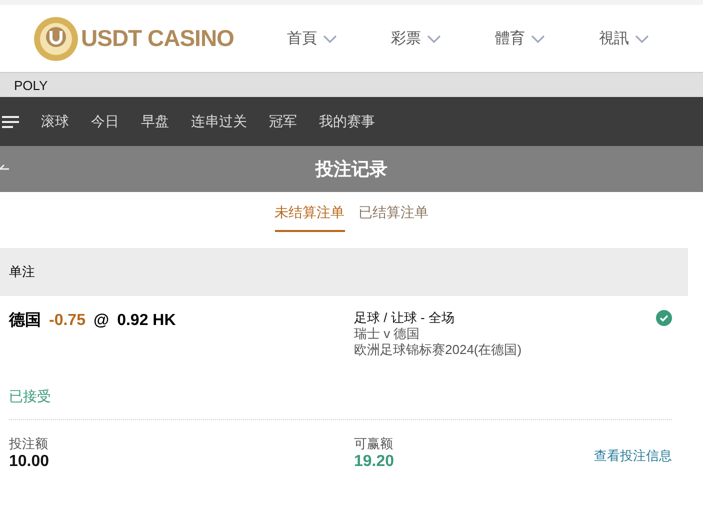 The width and height of the screenshot is (703, 520). What do you see at coordinates (352, 169) in the screenshot?
I see `page-title: 投注记录` at bounding box center [352, 169].